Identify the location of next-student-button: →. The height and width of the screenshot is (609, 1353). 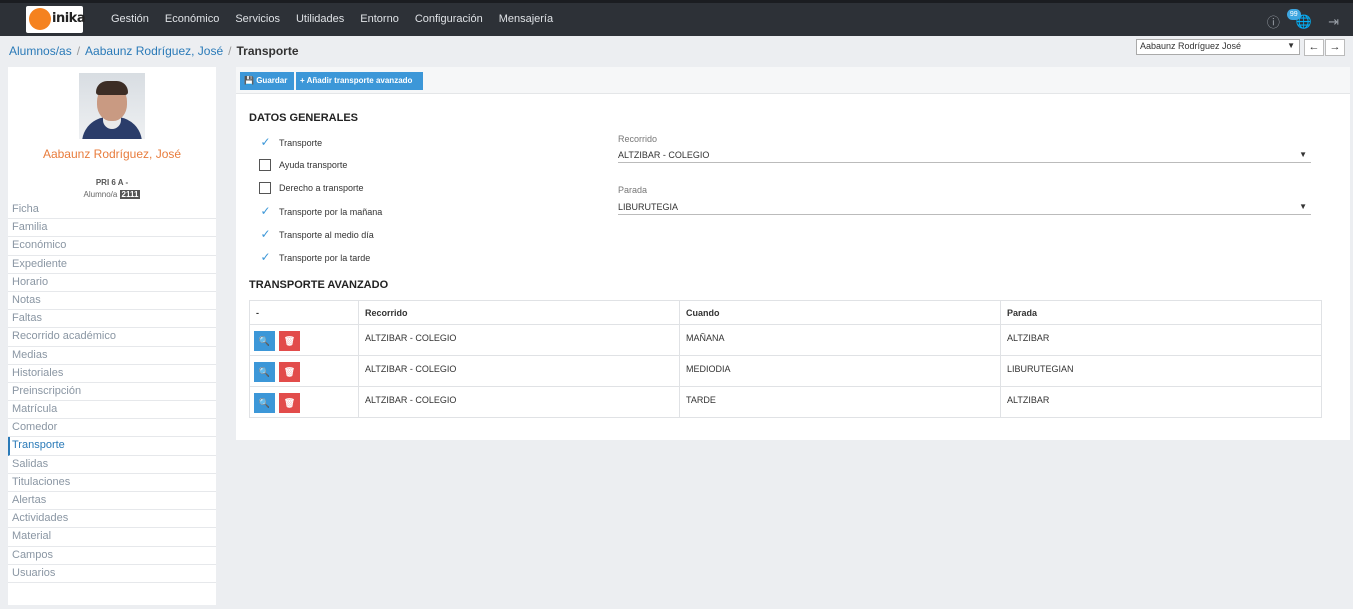
(1335, 47).